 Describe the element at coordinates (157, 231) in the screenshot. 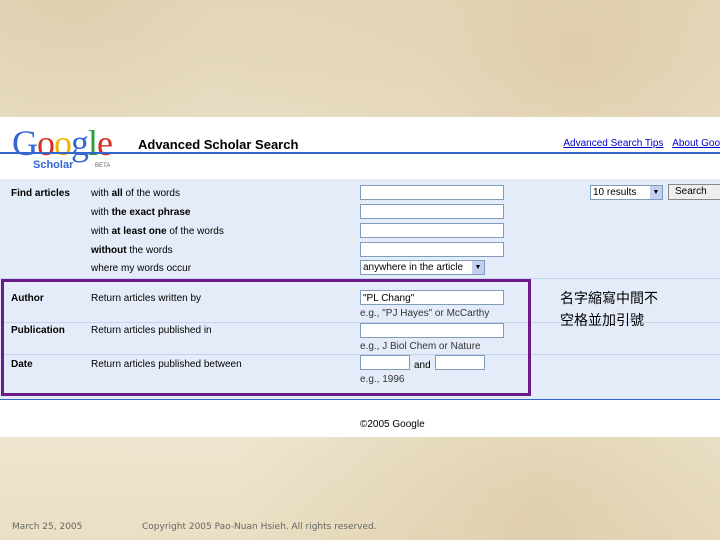

I see `at-least-one-label: with at least one of the words` at that location.